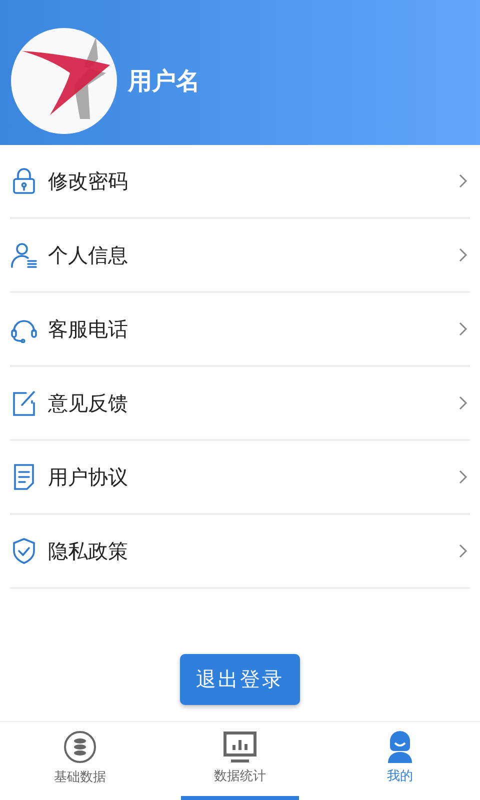  I want to click on tab: 基础数据, so click(80, 761).